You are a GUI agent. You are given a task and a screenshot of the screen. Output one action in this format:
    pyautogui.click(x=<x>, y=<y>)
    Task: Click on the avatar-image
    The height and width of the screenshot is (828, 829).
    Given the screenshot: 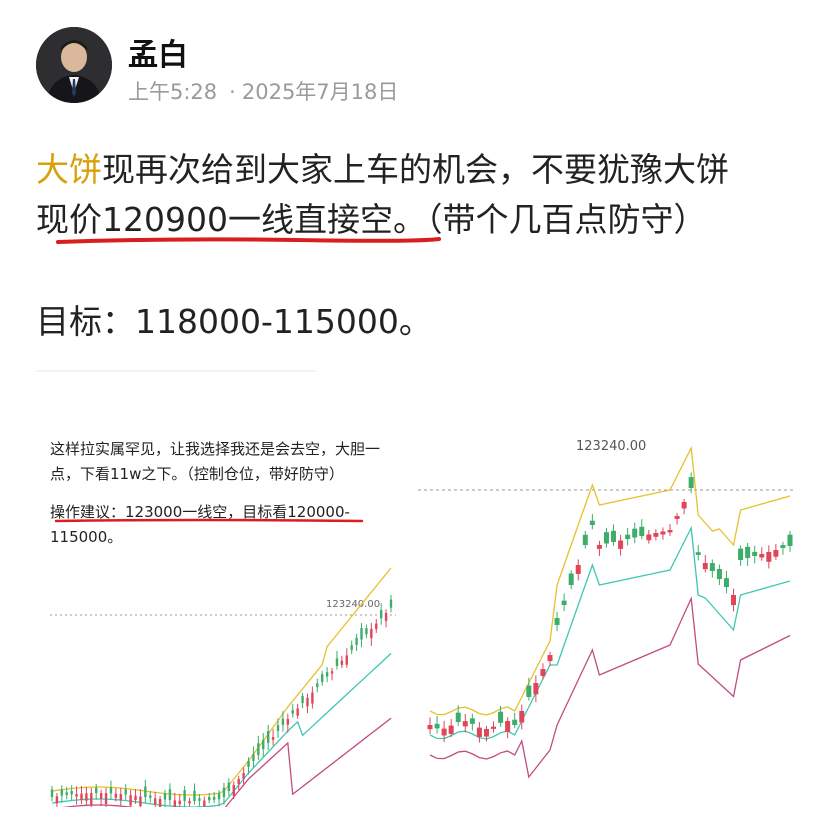 What is the action you would take?
    pyautogui.click(x=74, y=65)
    